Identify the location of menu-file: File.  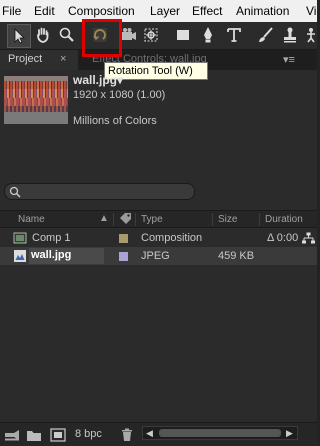
(11, 11).